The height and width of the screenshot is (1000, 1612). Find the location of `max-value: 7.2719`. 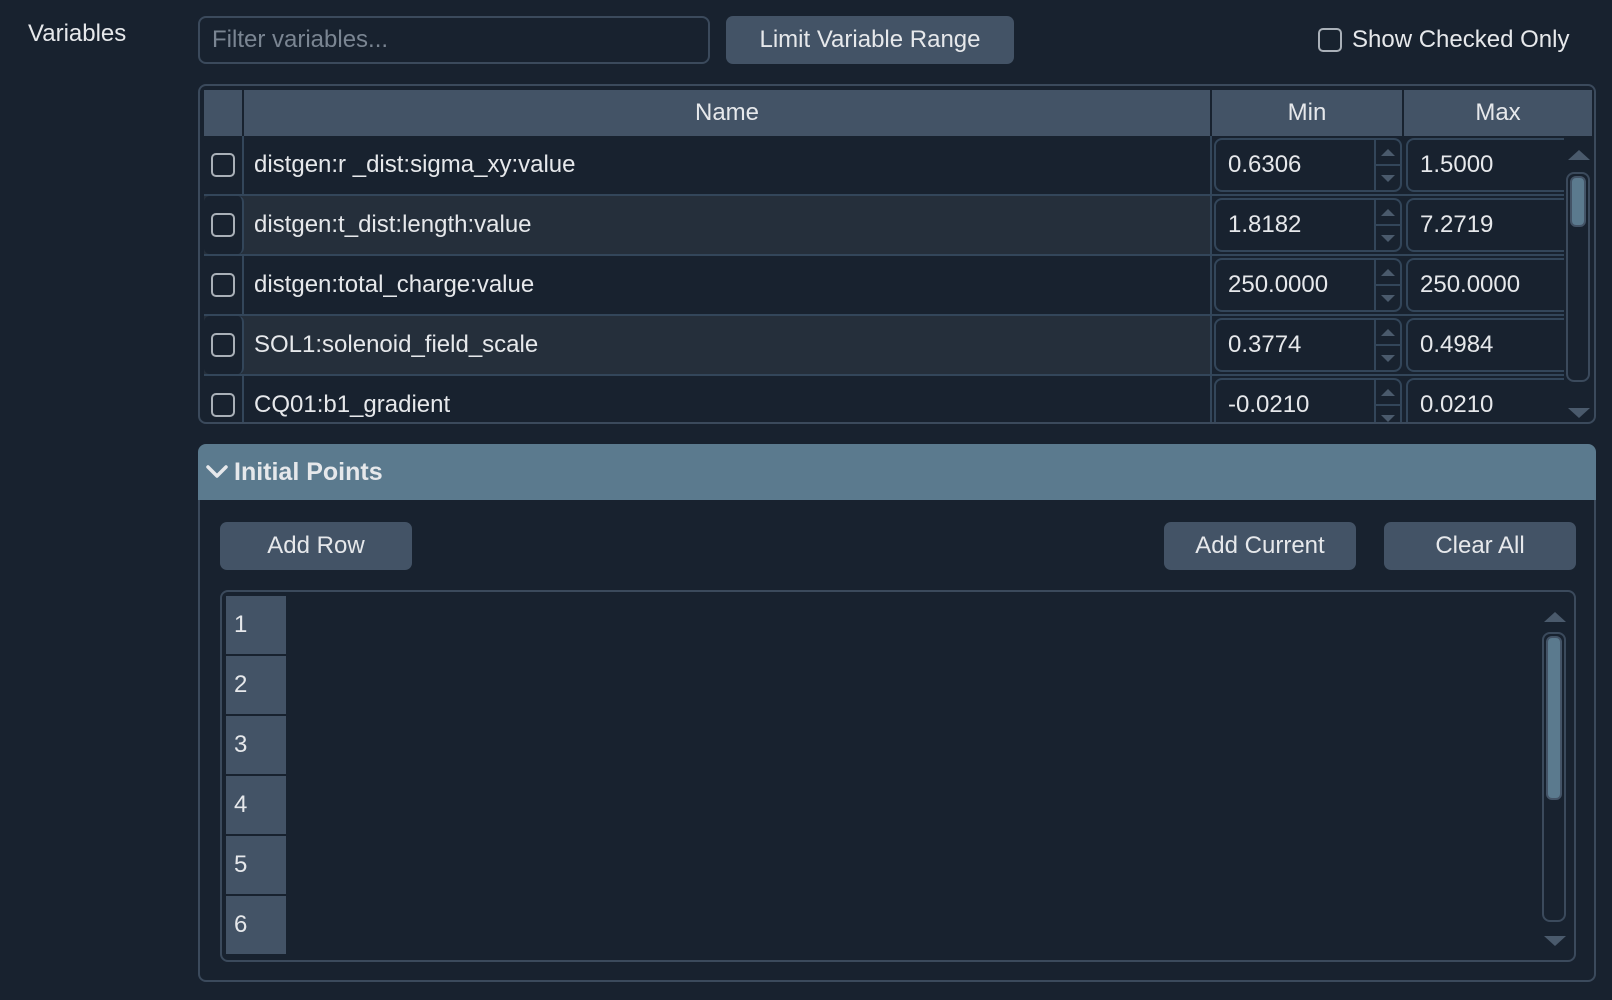

max-value: 7.2719 is located at coordinates (1486, 225).